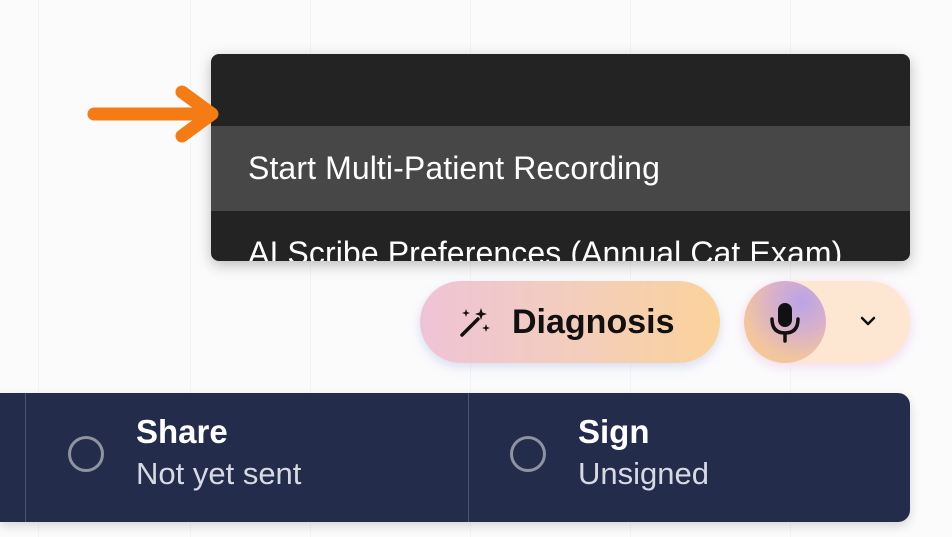 The width and height of the screenshot is (952, 537). I want to click on chevron-down-icon, so click(868, 321).